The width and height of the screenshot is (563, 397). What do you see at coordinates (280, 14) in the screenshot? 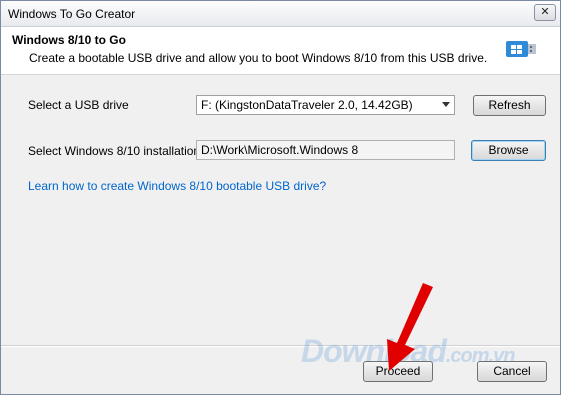
I see `title-bar: Windows To Go Creator ✕` at bounding box center [280, 14].